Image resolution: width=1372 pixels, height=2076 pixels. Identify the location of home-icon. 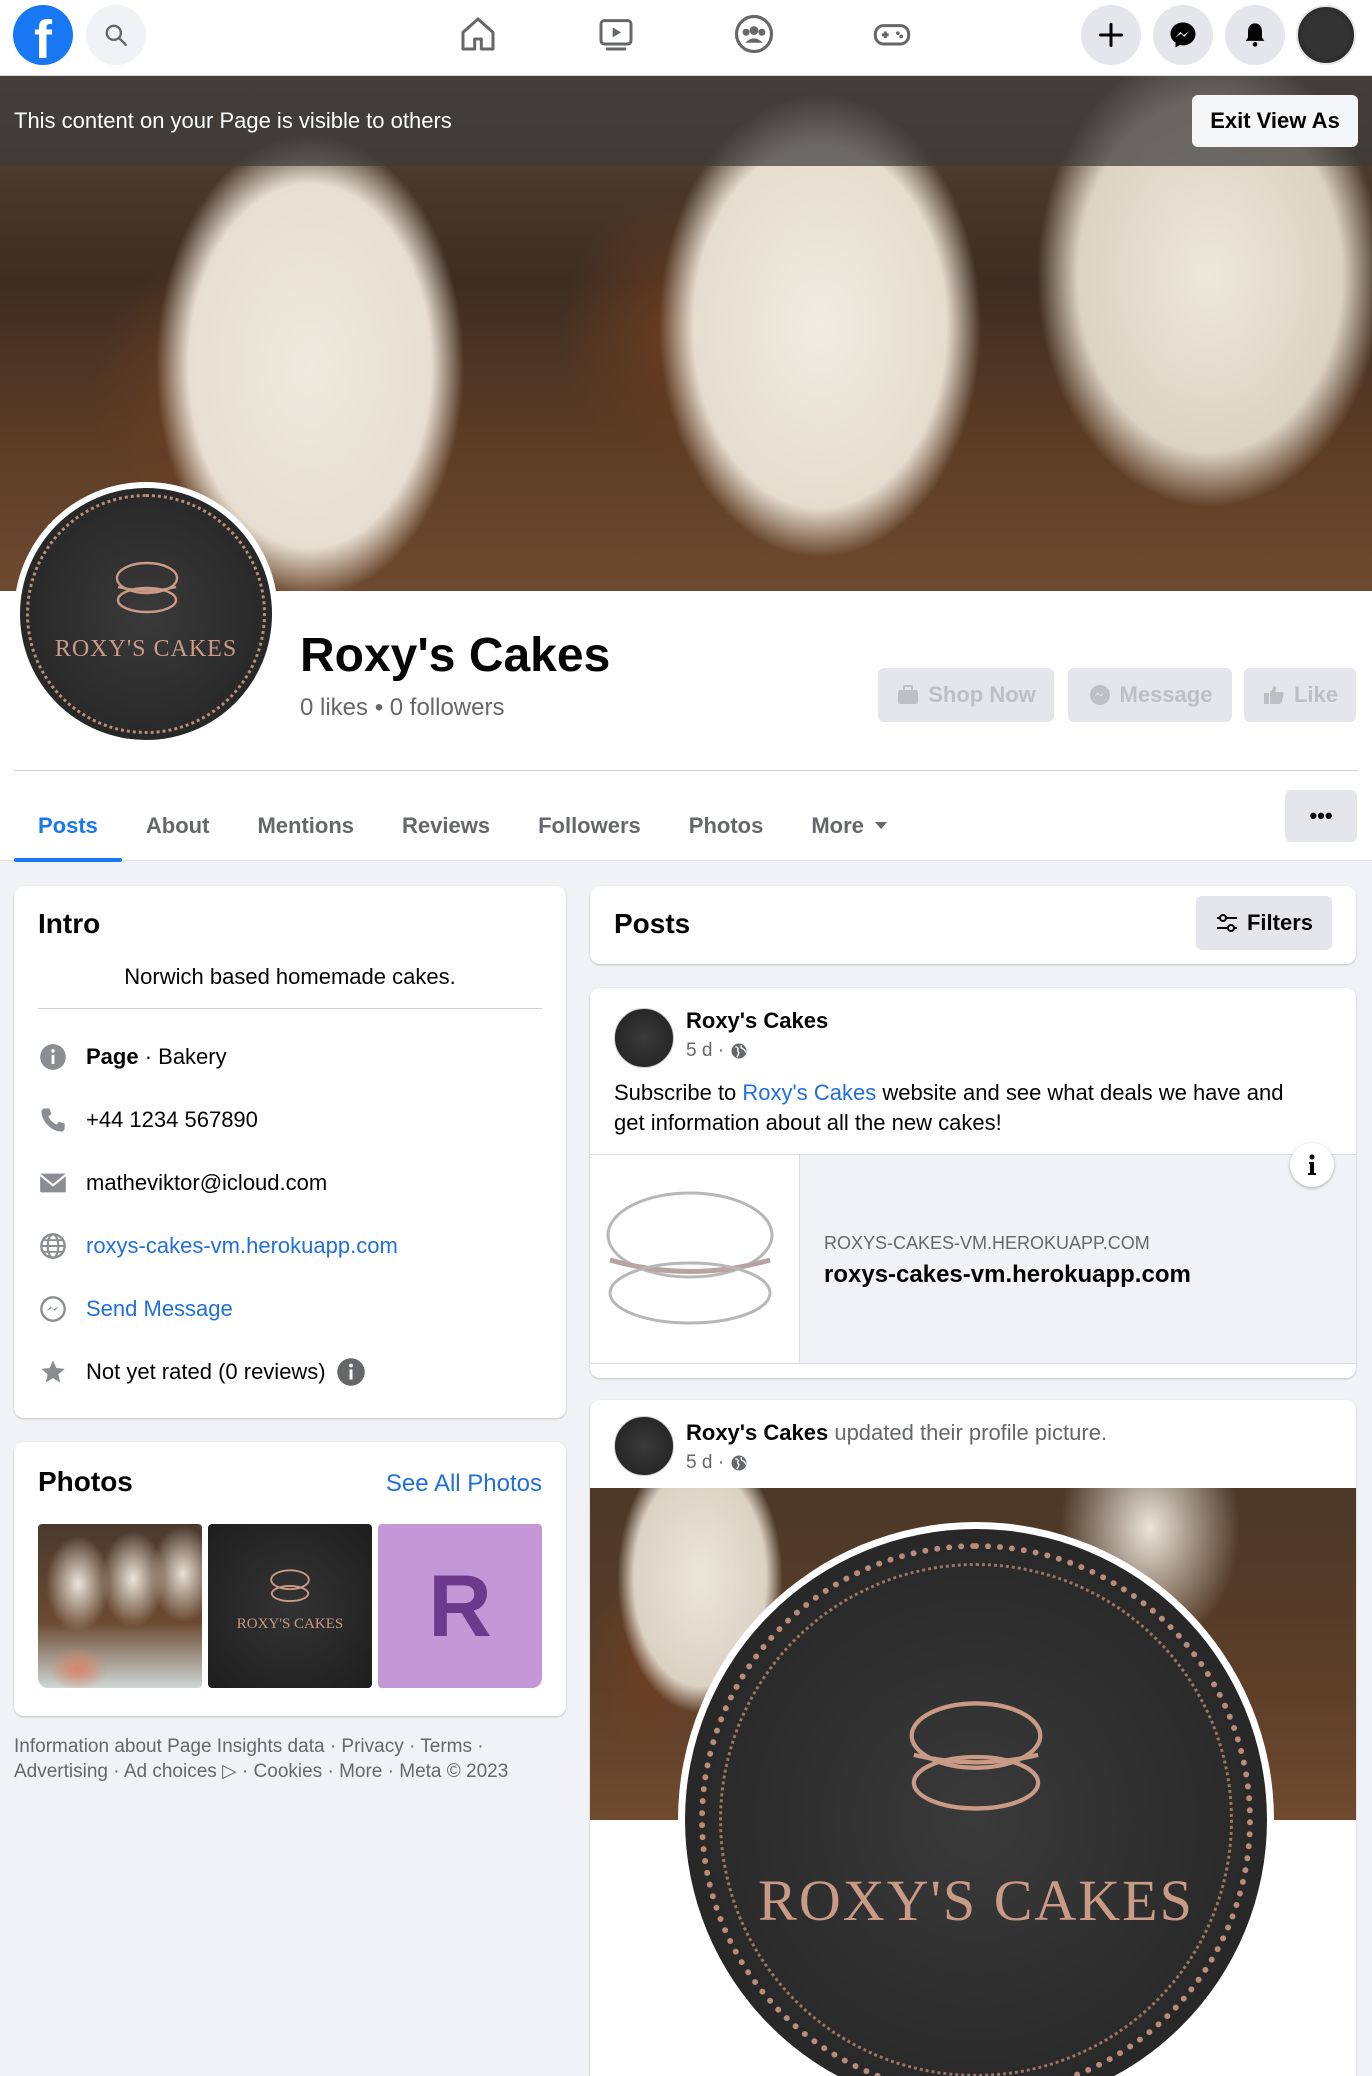
(478, 34).